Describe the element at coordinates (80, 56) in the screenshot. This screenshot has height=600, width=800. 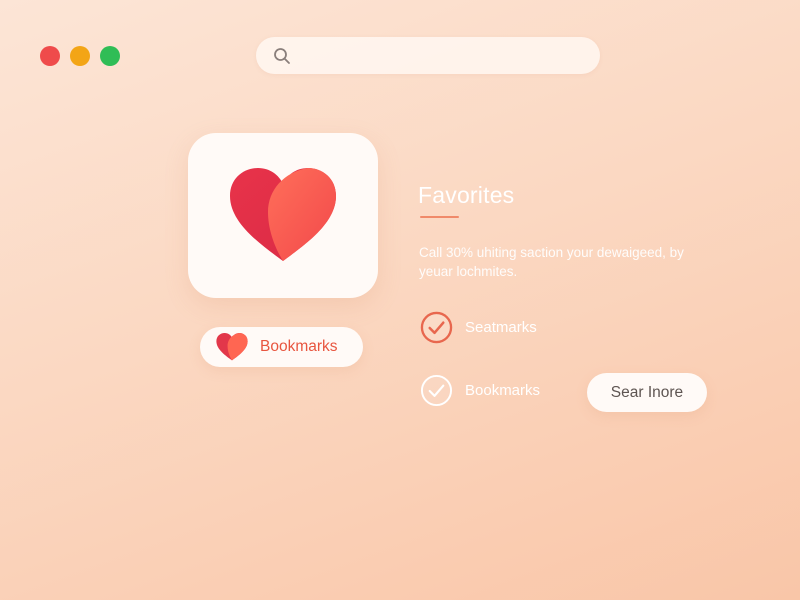
I see `window-minimize-button` at that location.